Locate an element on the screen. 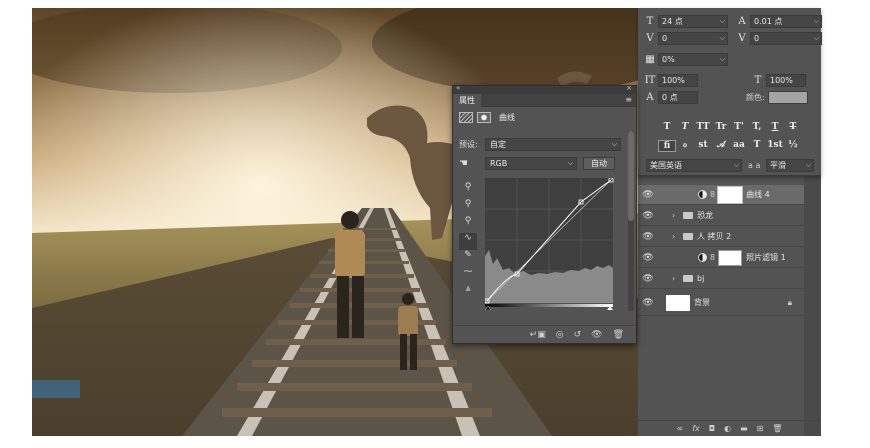  stylistic-alternates-button: aa is located at coordinates (739, 146).